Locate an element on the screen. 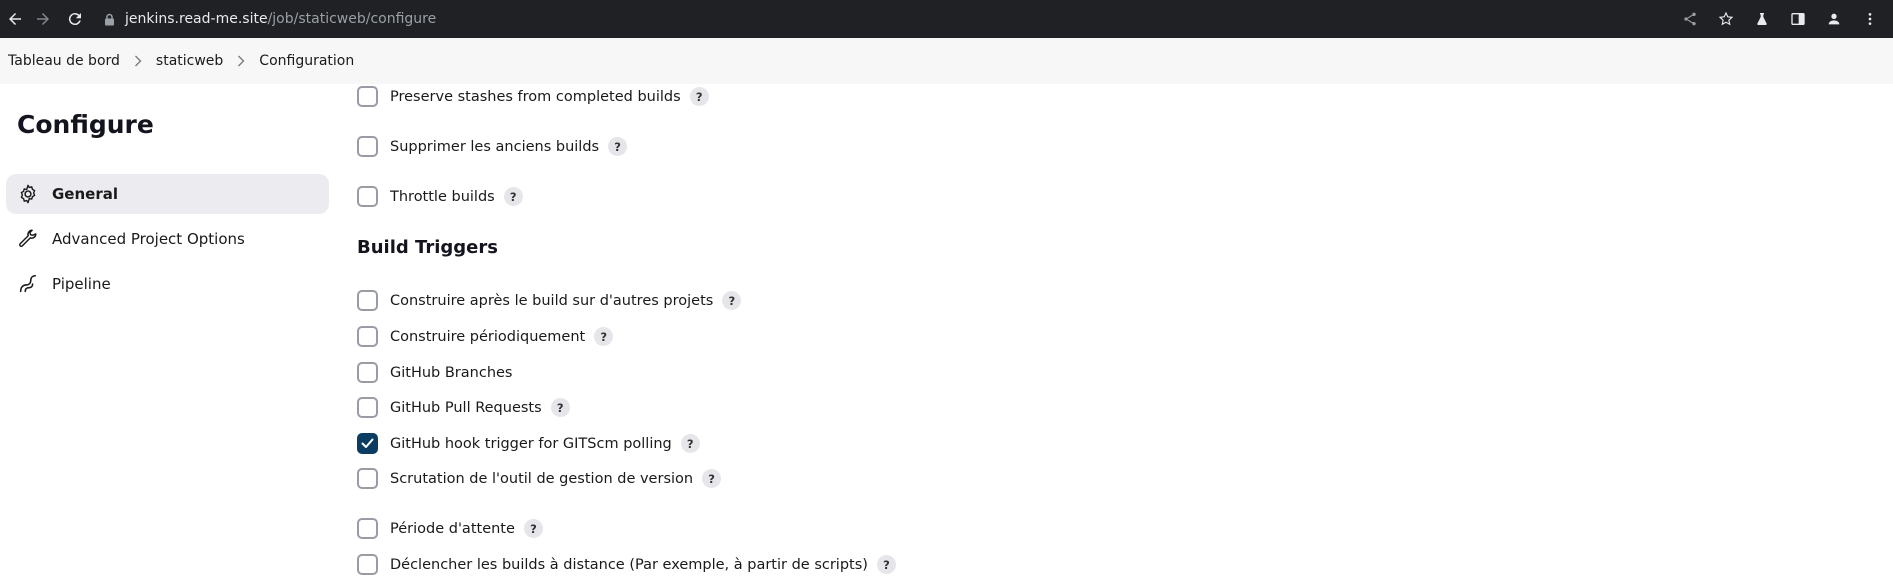 The height and width of the screenshot is (584, 1893). share-button is located at coordinates (1690, 19).